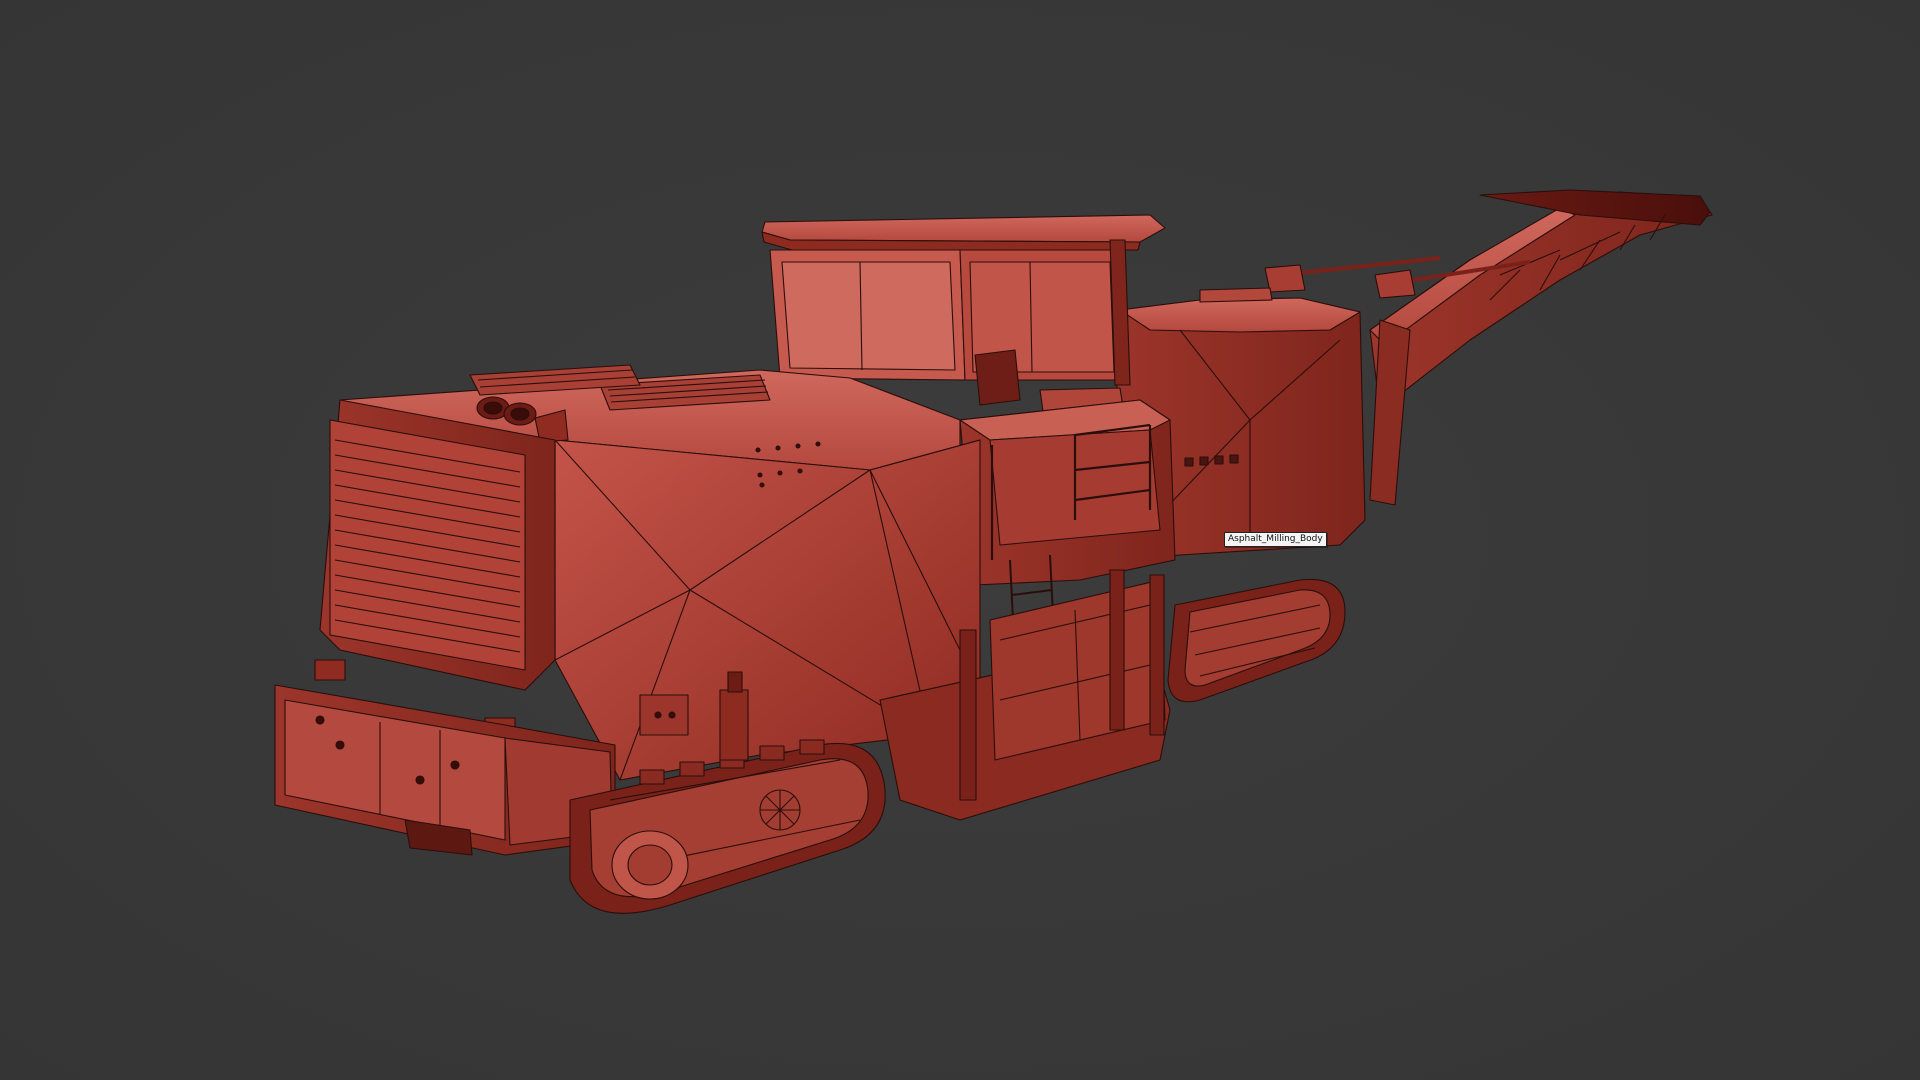  What do you see at coordinates (1256, 640) in the screenshot?
I see `rear-right-track` at bounding box center [1256, 640].